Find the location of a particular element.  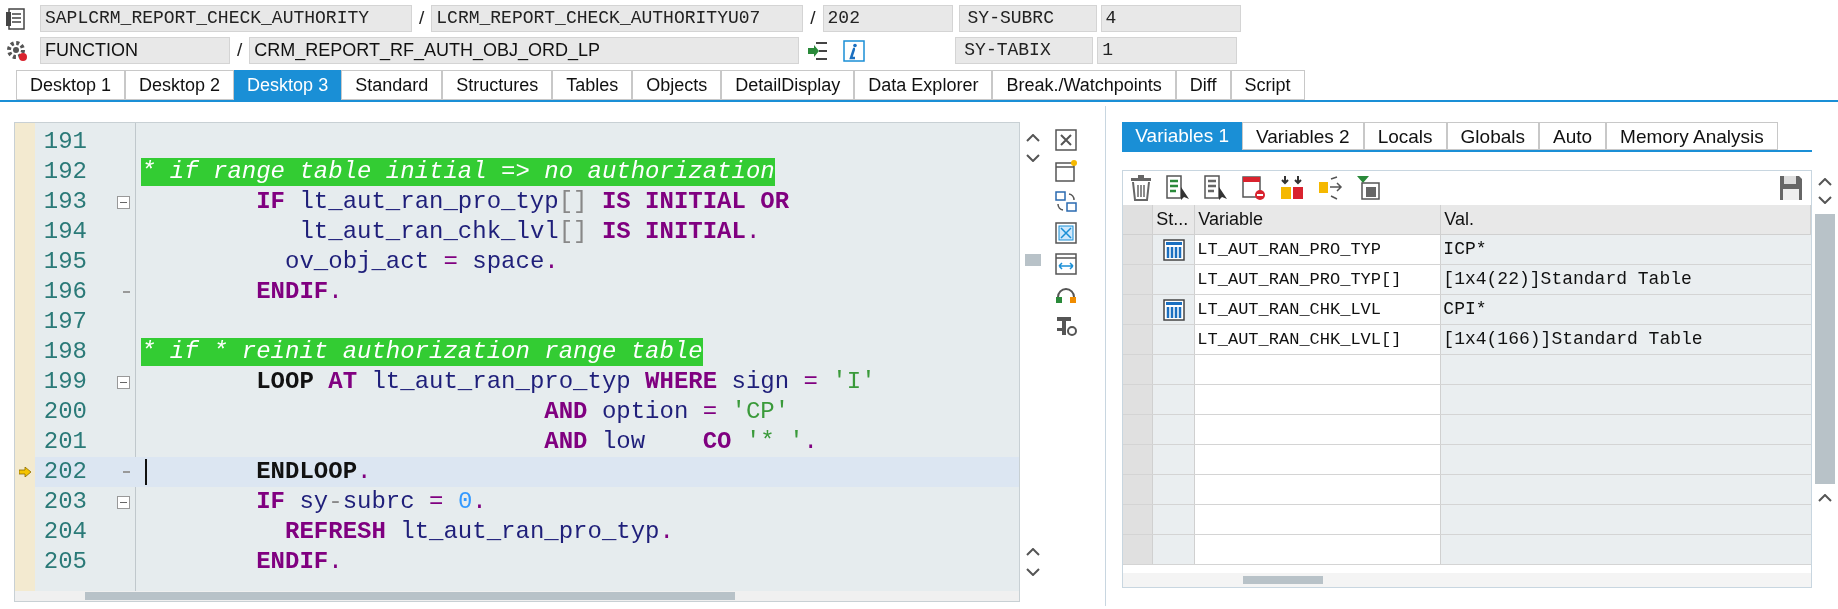

tab: Desktop 2 is located at coordinates (180, 85).